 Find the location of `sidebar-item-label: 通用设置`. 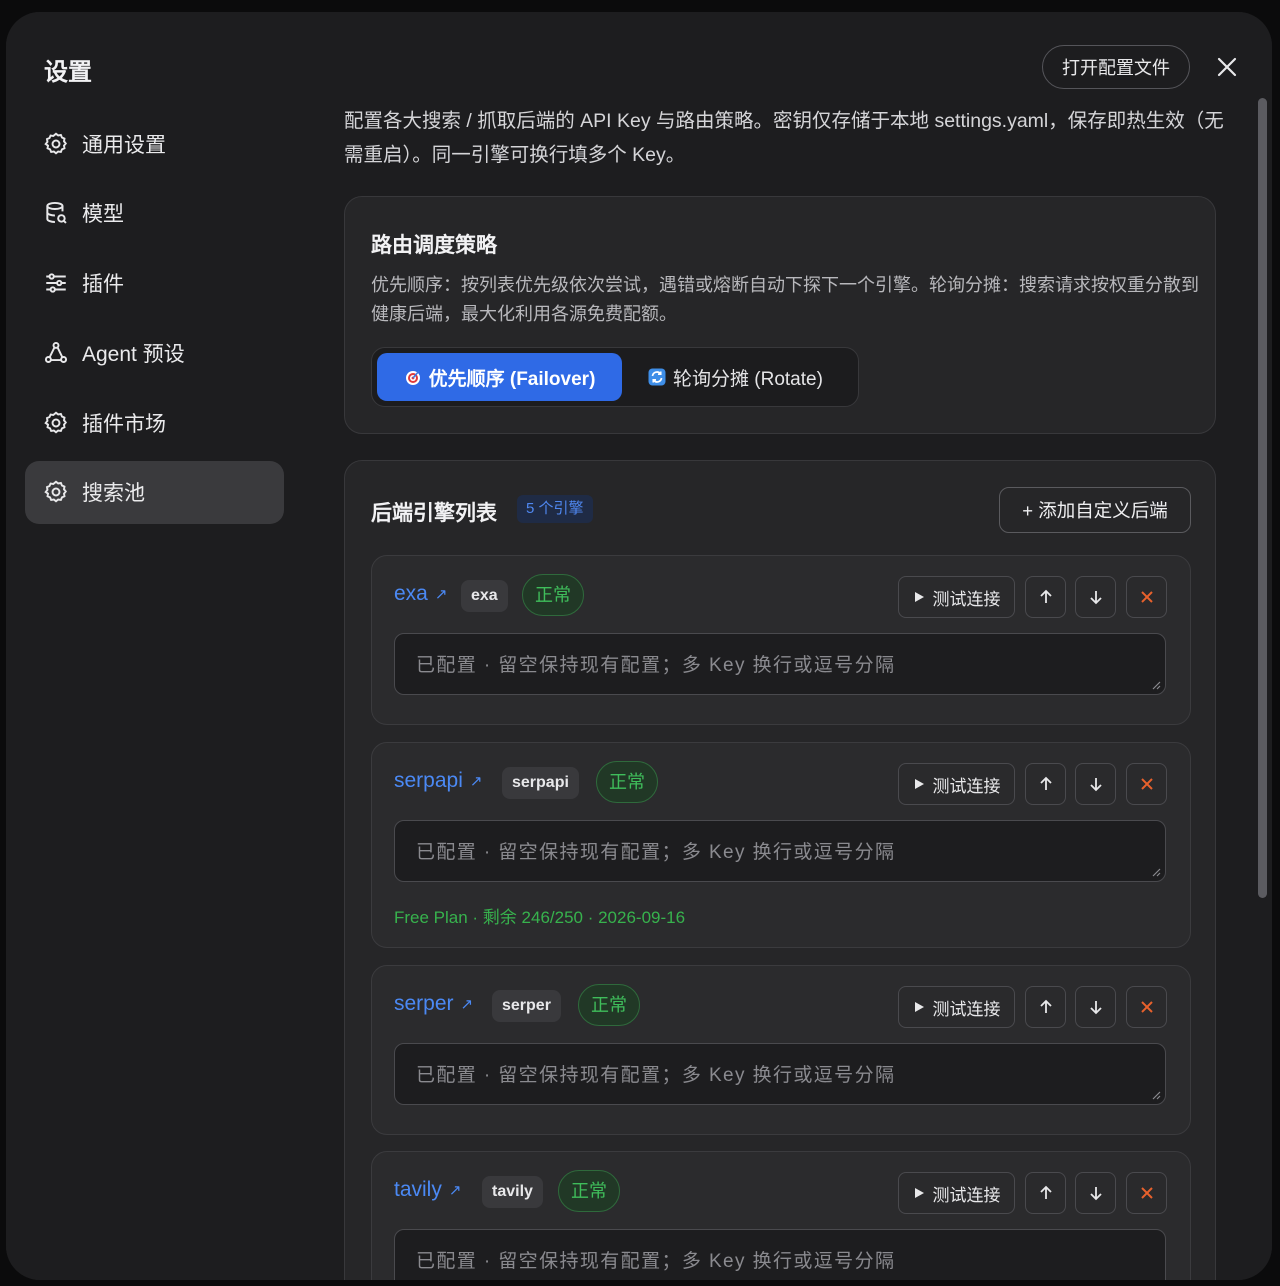

sidebar-item-label: 通用设置 is located at coordinates (124, 145).